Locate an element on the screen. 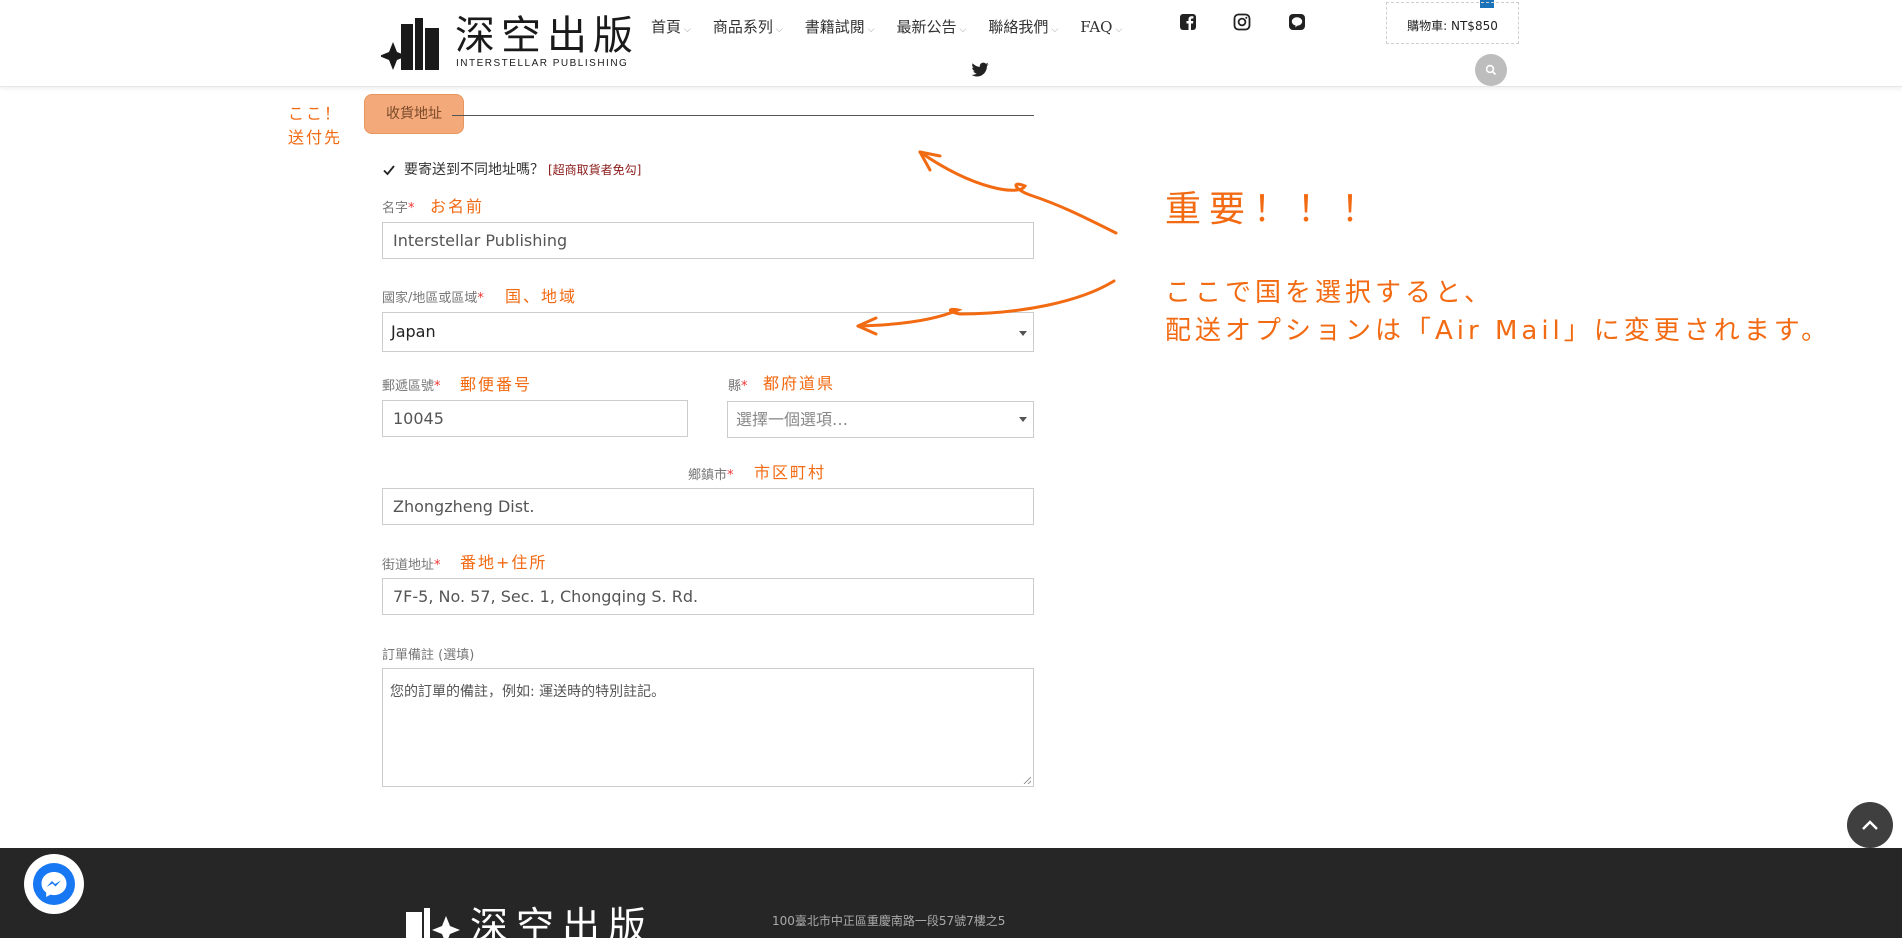 Image resolution: width=1902 pixels, height=948 pixels. chevron-up-icon is located at coordinates (1870, 825).